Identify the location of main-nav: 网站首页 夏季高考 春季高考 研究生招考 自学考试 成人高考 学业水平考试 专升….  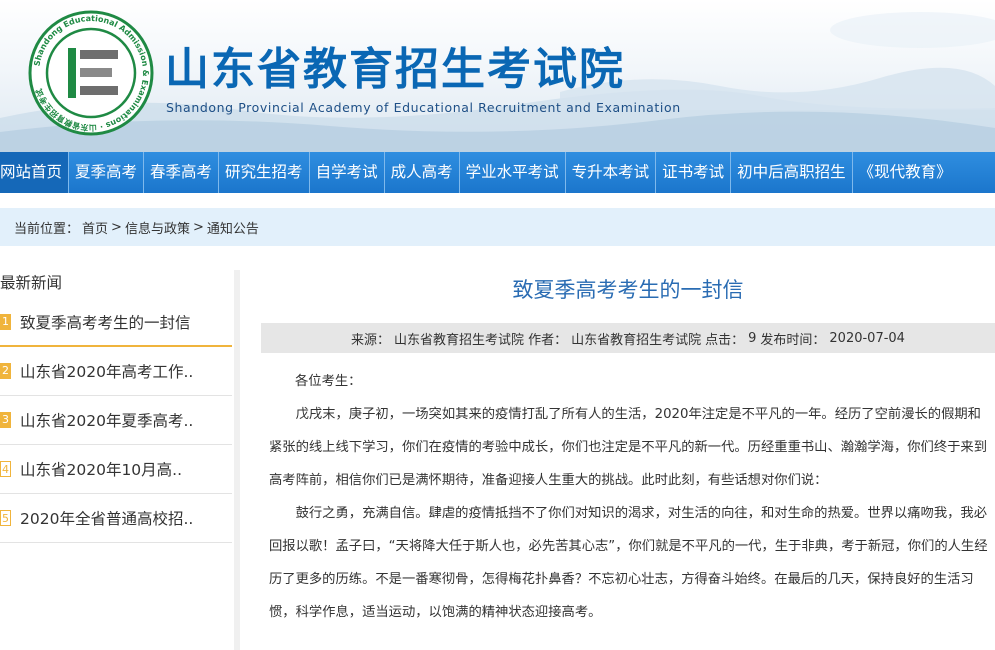
(497, 172).